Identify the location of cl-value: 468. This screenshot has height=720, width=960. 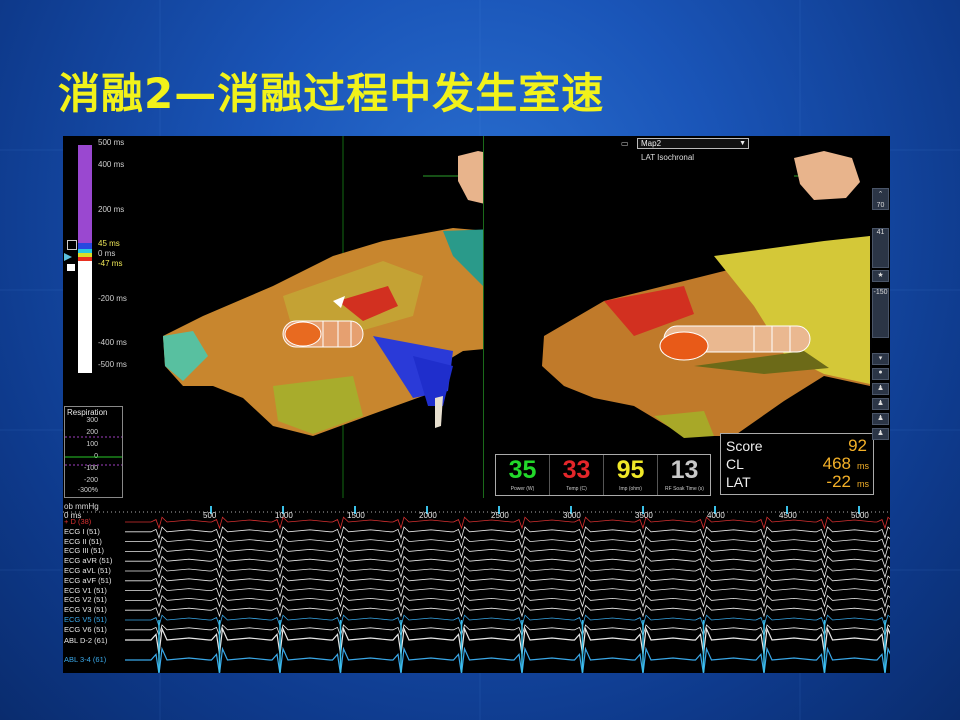
(836, 463).